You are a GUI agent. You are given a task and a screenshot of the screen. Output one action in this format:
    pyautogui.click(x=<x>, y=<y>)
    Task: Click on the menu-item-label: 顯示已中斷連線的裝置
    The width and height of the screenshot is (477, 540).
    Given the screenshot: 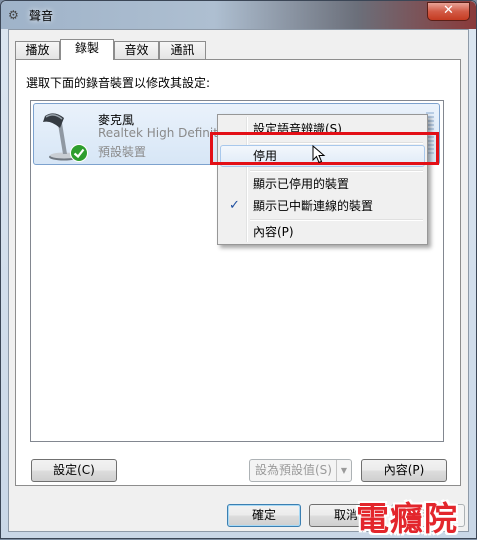 What is the action you would take?
    pyautogui.click(x=313, y=206)
    